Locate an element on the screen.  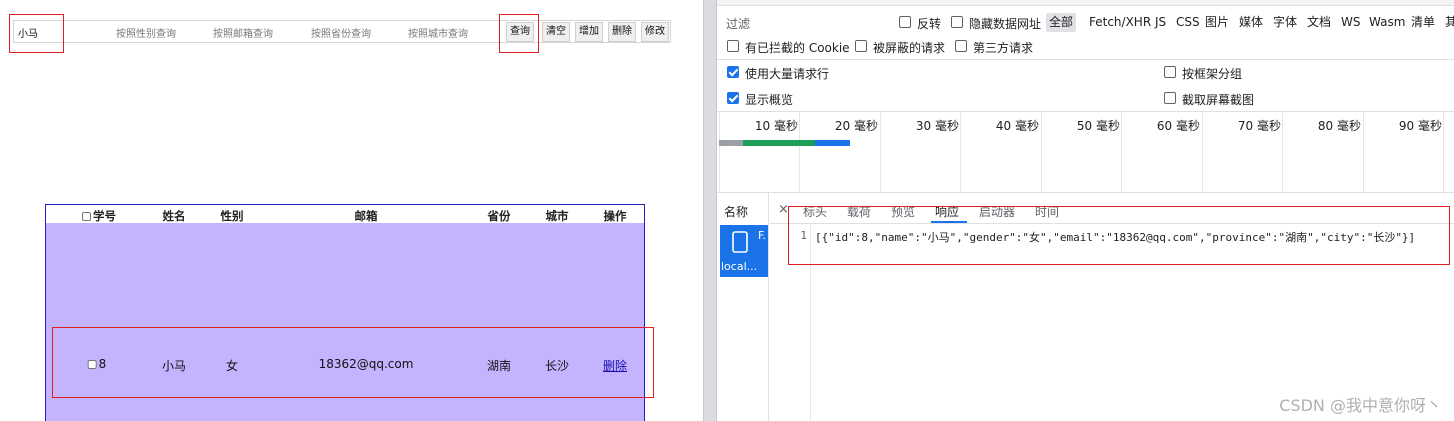
timeline-tick-label: 70 毫秒 is located at coordinates (1259, 126).